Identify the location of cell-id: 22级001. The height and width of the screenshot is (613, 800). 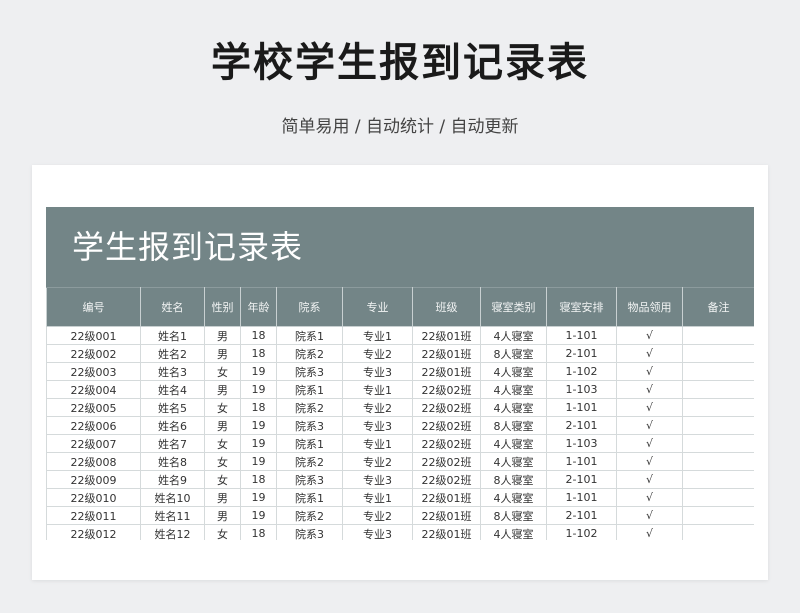
(93, 335).